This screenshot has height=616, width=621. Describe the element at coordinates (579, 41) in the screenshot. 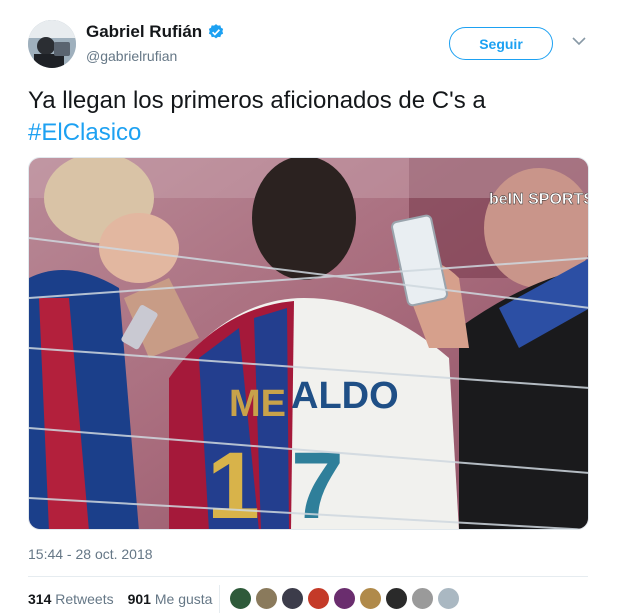

I see `chevron-down-icon` at that location.